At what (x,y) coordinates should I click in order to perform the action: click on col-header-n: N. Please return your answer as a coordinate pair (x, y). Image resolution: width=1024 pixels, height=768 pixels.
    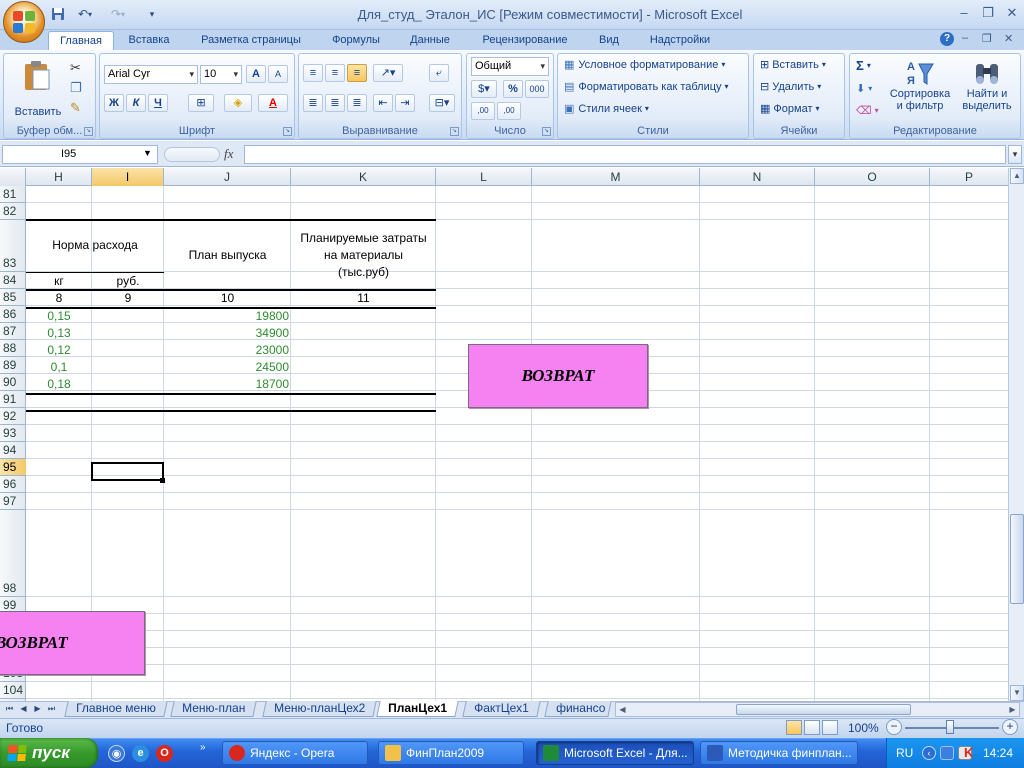
    Looking at the image, I should click on (757, 177).